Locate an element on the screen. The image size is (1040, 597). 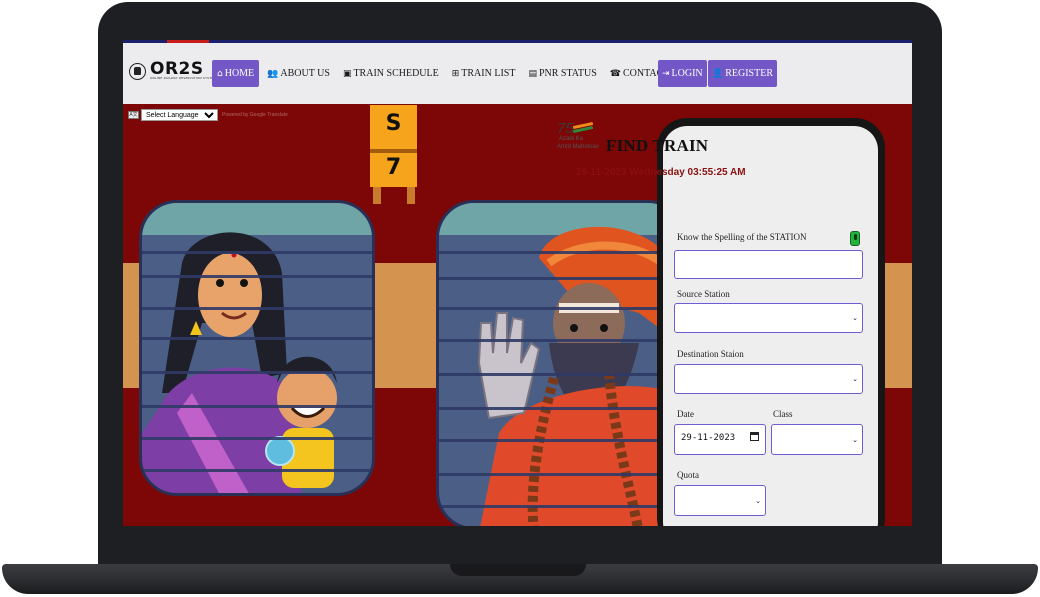
phone-icon: ☎ is located at coordinates (615, 73).